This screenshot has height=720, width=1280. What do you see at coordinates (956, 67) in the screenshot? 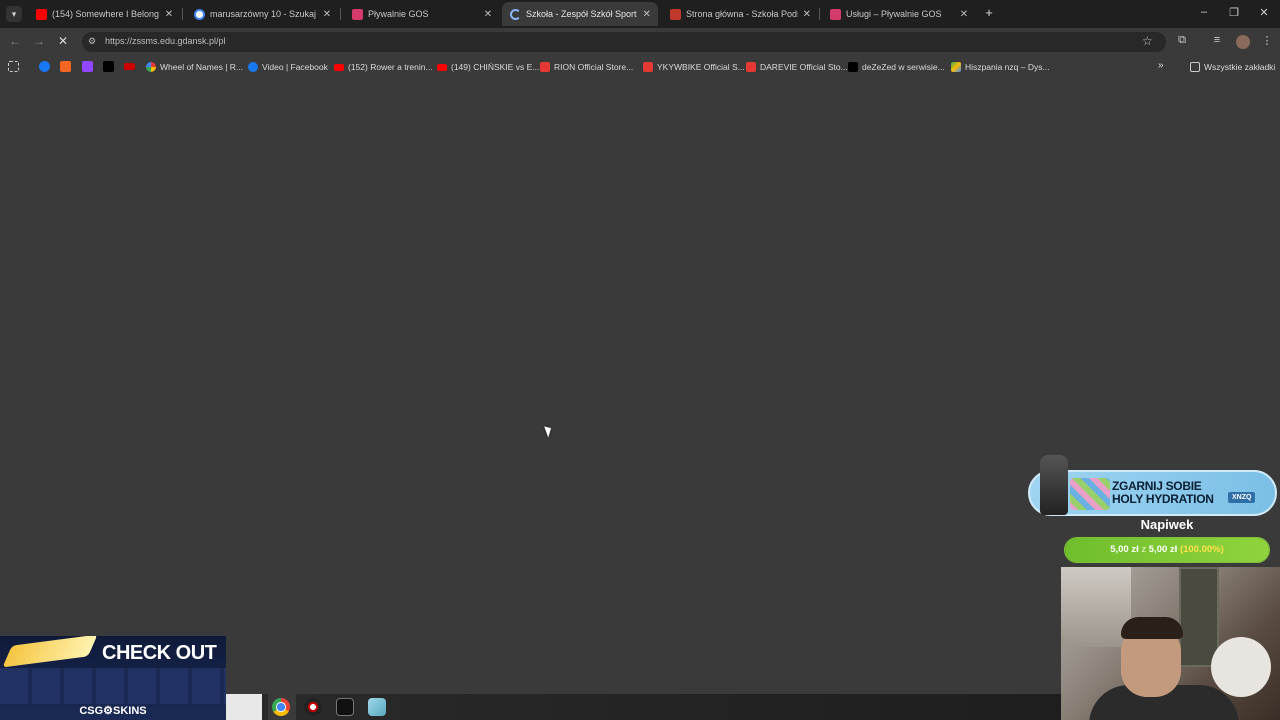
I see `google-drive-icon` at bounding box center [956, 67].